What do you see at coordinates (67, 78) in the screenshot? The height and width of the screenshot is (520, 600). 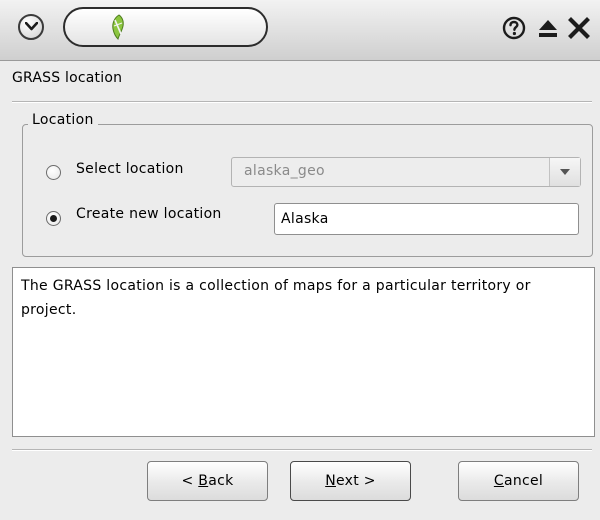 I see `page-title: GRASS location` at bounding box center [67, 78].